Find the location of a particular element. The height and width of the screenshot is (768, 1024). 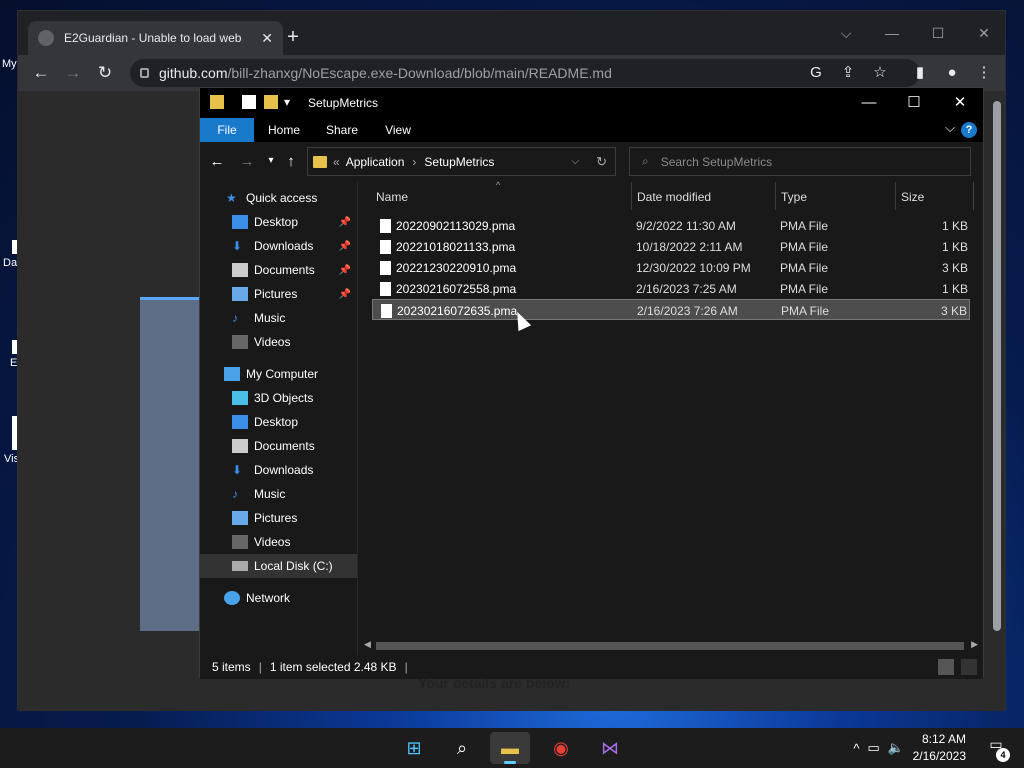

file-icon is located at coordinates (386, 311).